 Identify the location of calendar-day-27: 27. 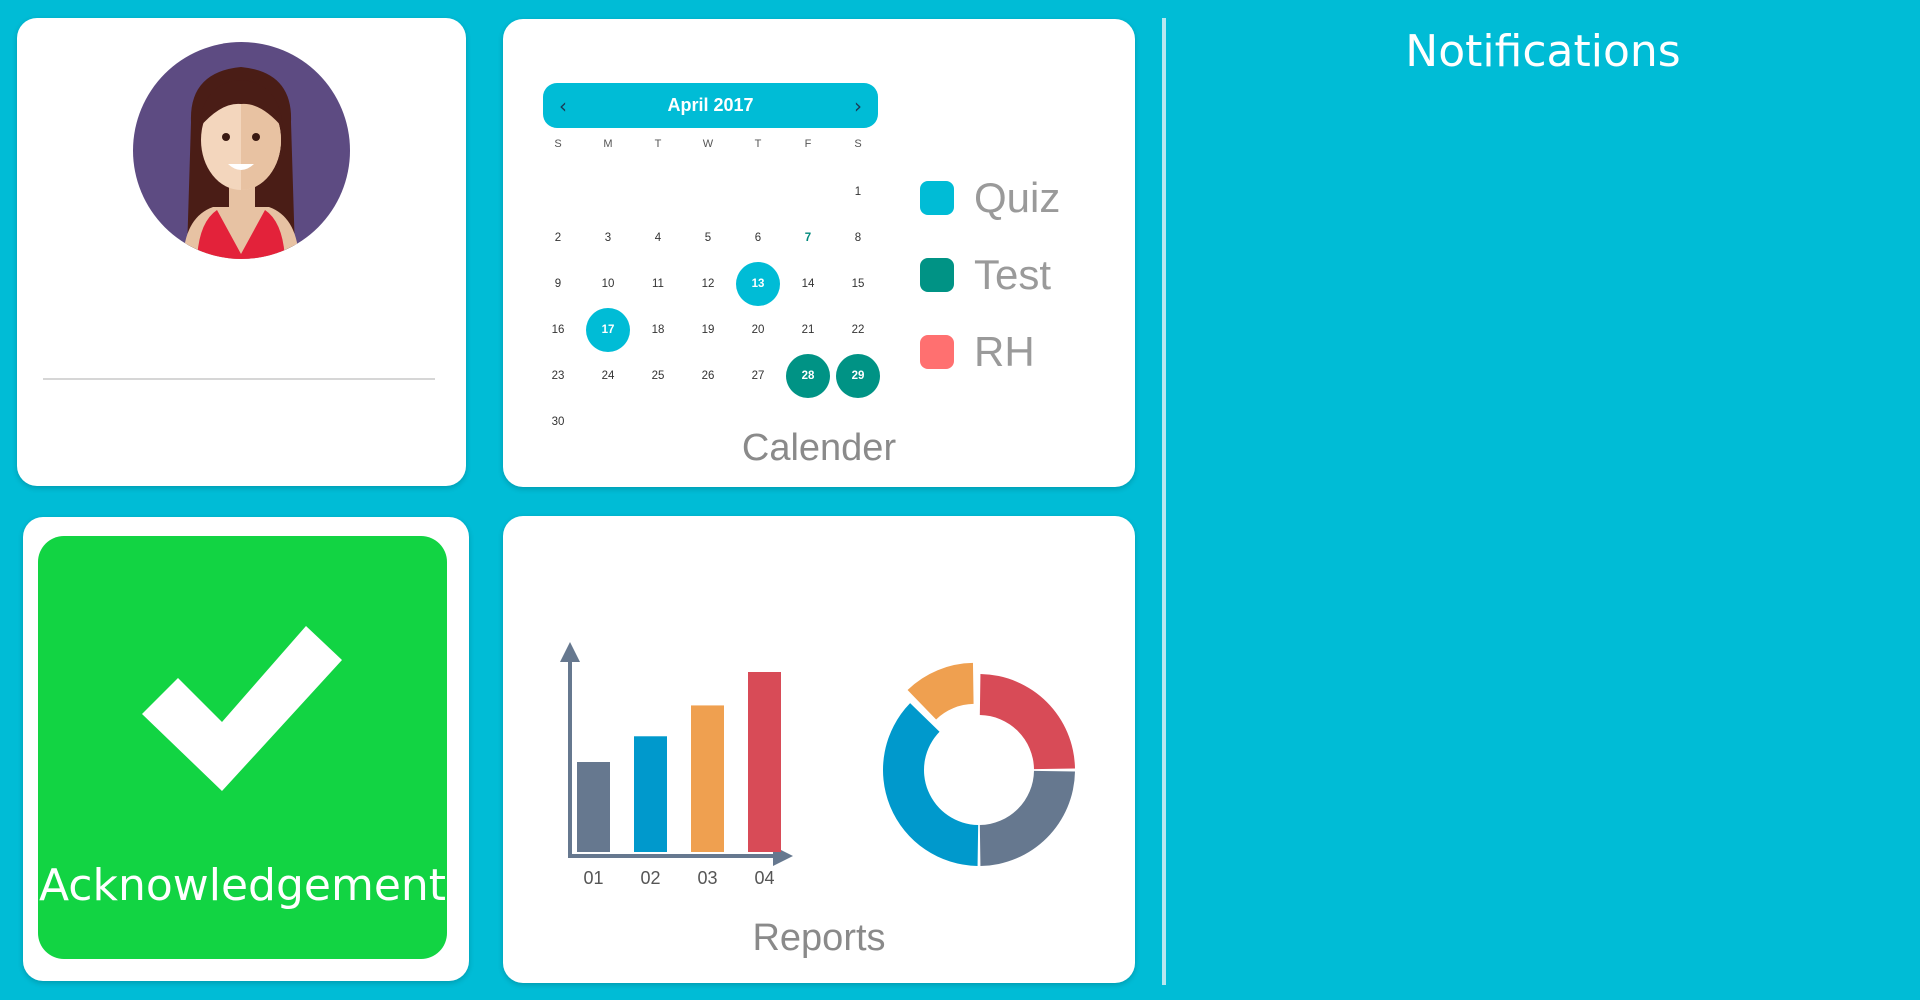
(758, 376).